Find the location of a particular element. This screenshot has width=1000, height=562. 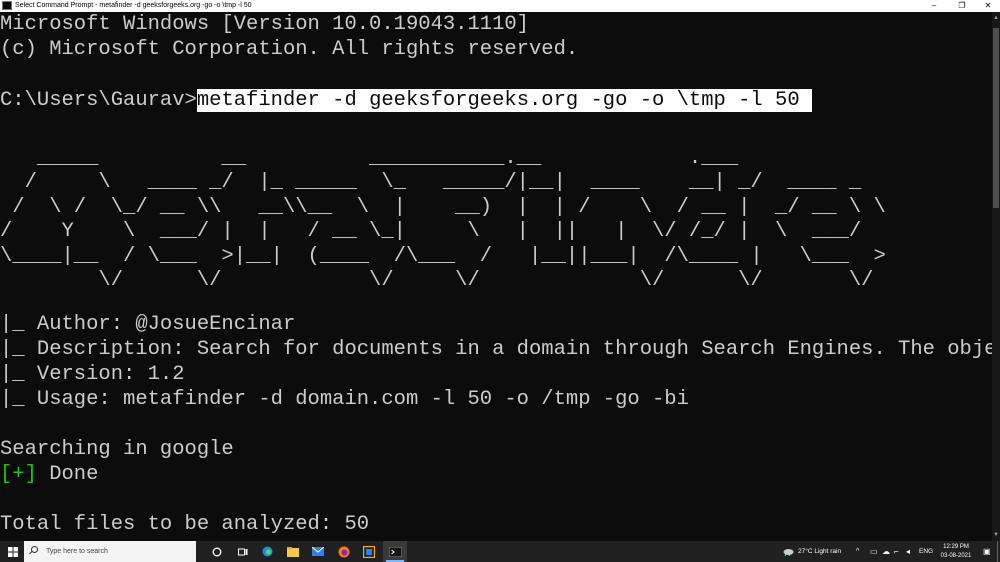

file-explorer-icon is located at coordinates (293, 551).